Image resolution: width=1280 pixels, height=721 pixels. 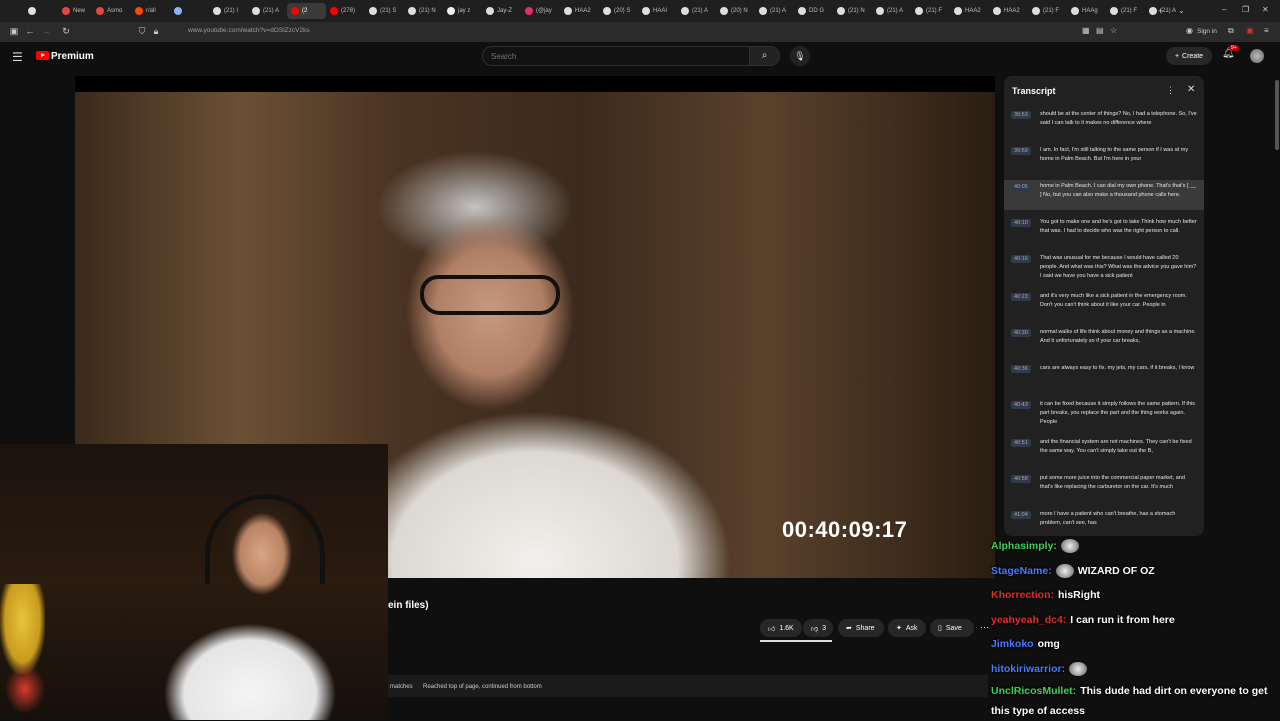 What do you see at coordinates (1100, 30) in the screenshot?
I see `reader-icon: ▤` at bounding box center [1100, 30].